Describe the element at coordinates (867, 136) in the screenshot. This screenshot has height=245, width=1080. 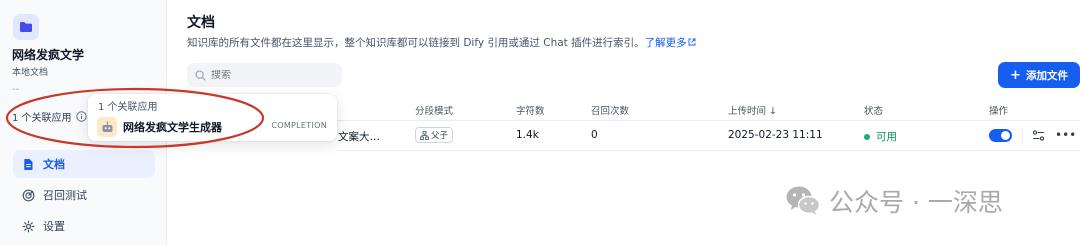
I see `status-dot` at that location.